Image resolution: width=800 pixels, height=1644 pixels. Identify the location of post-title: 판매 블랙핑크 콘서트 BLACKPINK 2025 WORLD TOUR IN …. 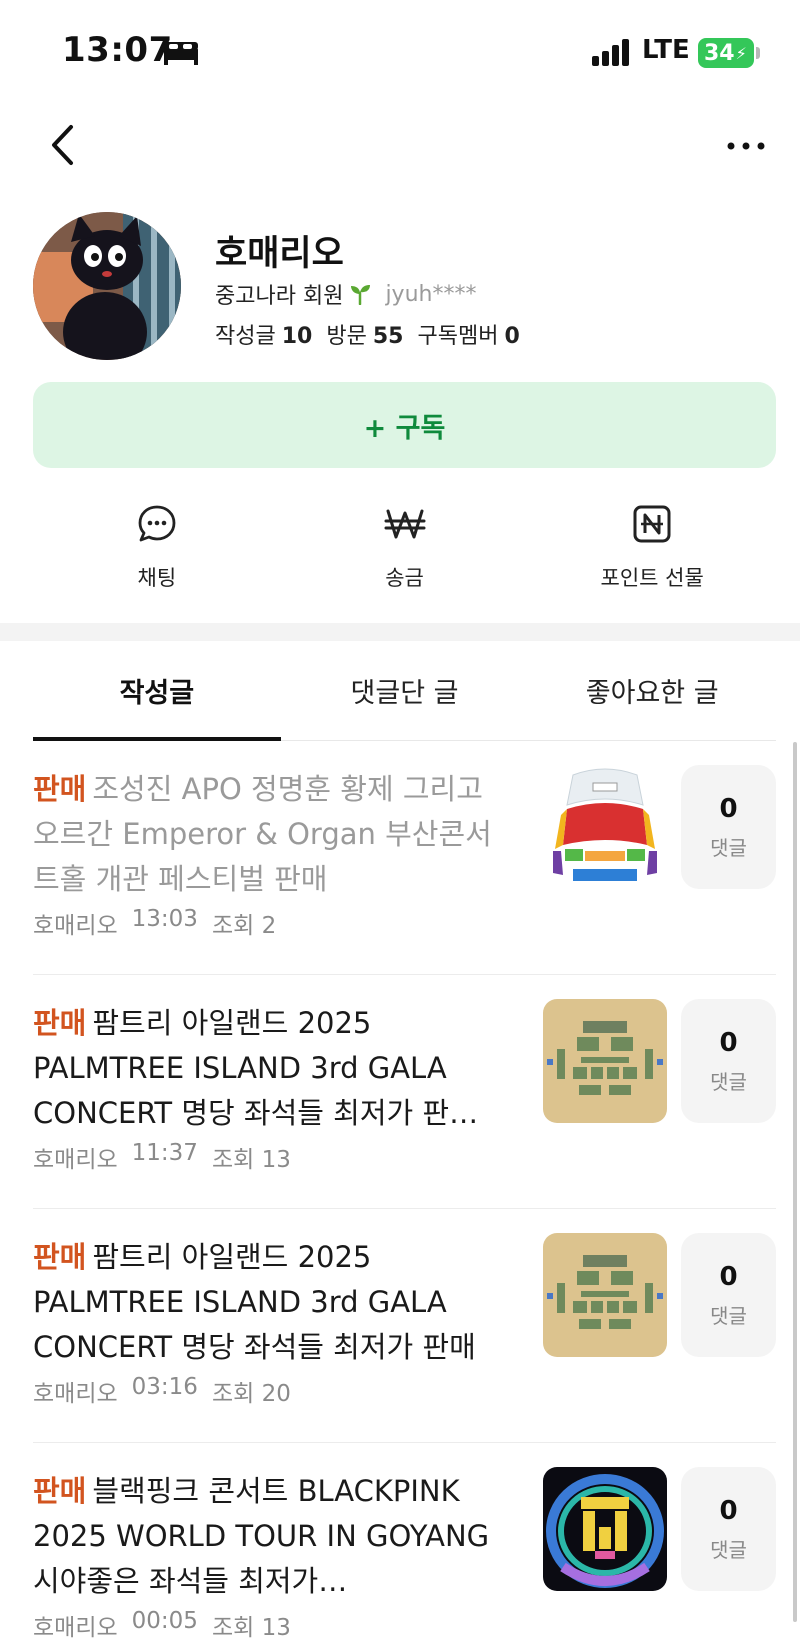
(273, 1536).